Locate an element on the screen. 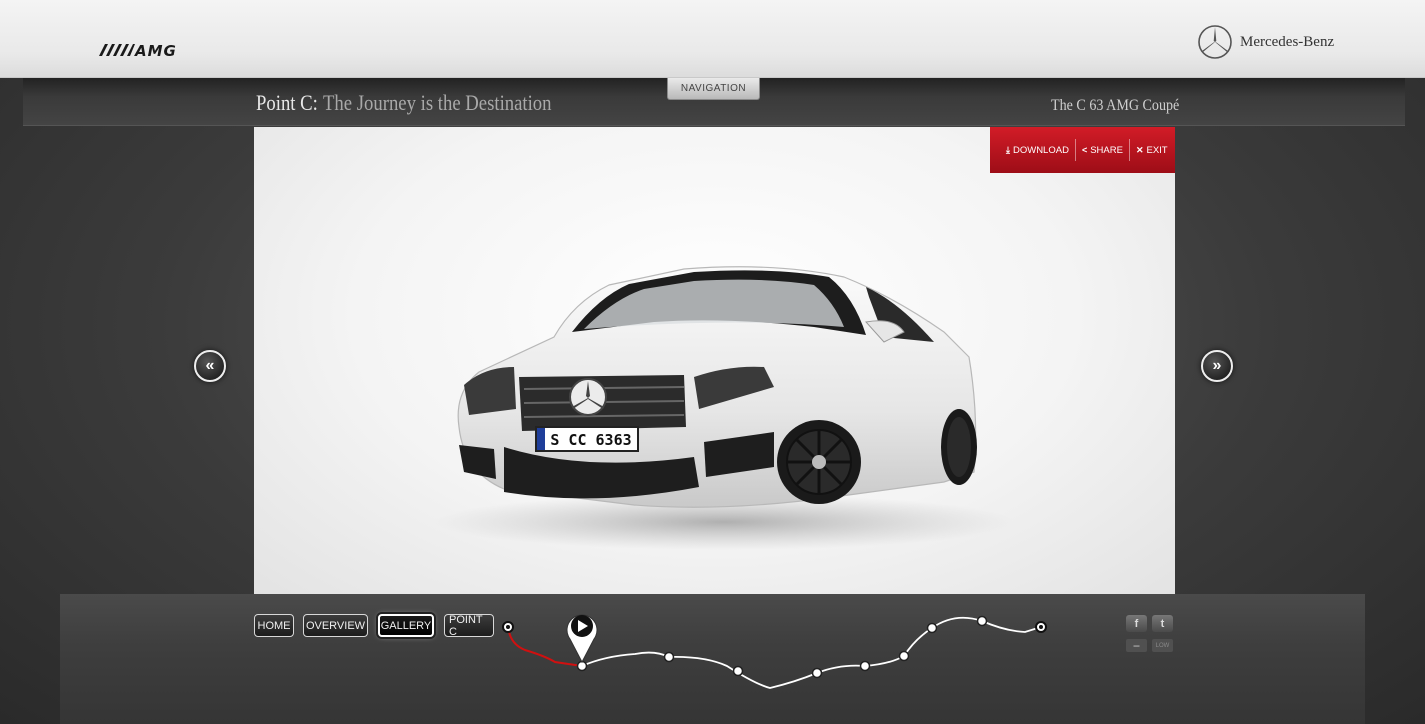  facebook-icon: f is located at coordinates (1136, 623).